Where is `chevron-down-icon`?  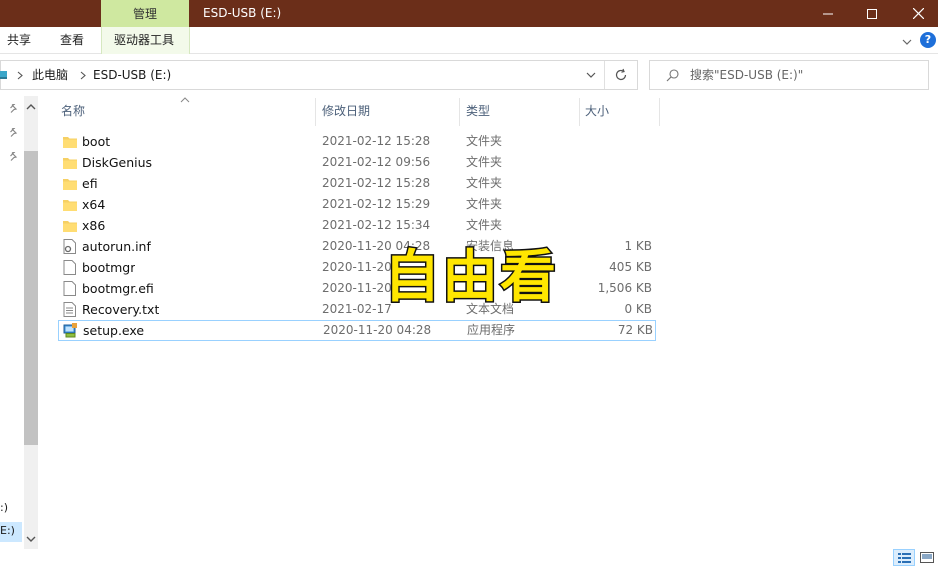
chevron-down-icon is located at coordinates (907, 42).